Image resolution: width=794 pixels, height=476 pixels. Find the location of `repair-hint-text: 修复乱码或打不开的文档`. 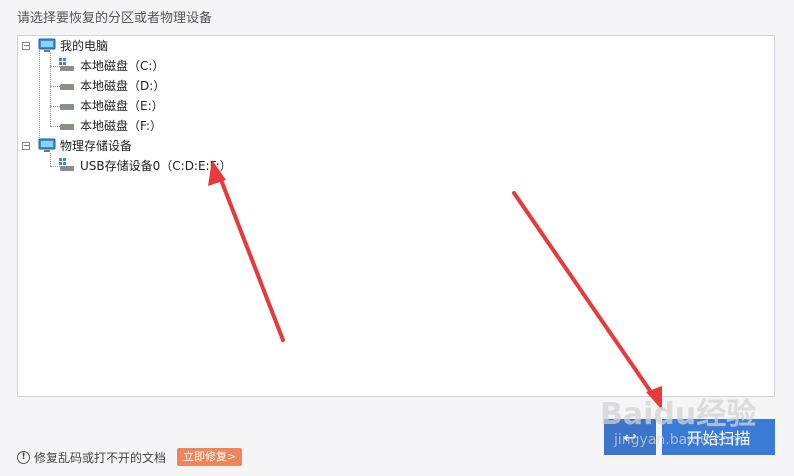

repair-hint-text: 修复乱码或打不开的文档 is located at coordinates (100, 458).